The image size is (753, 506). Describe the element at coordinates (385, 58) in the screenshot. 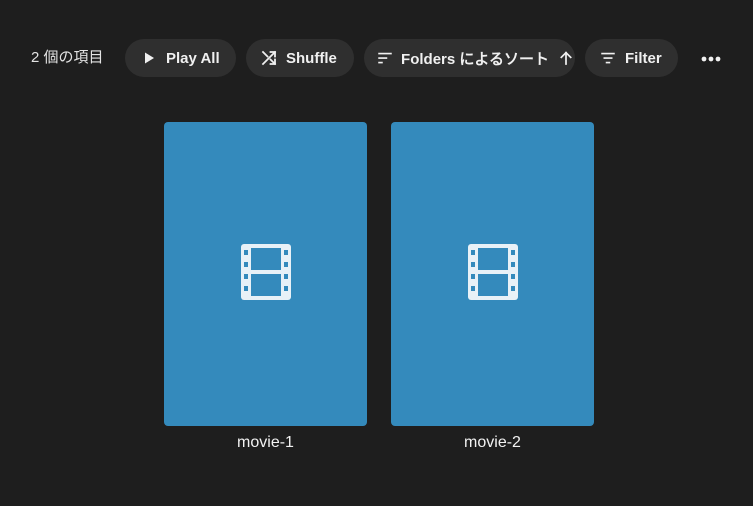

I see `sort-icon` at that location.